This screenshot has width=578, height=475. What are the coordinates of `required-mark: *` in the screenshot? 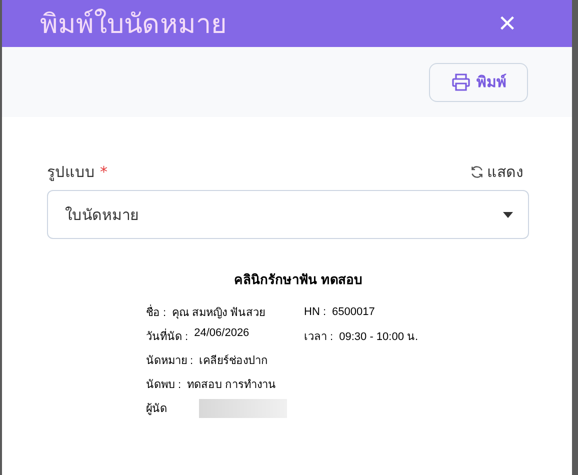 It's located at (104, 172).